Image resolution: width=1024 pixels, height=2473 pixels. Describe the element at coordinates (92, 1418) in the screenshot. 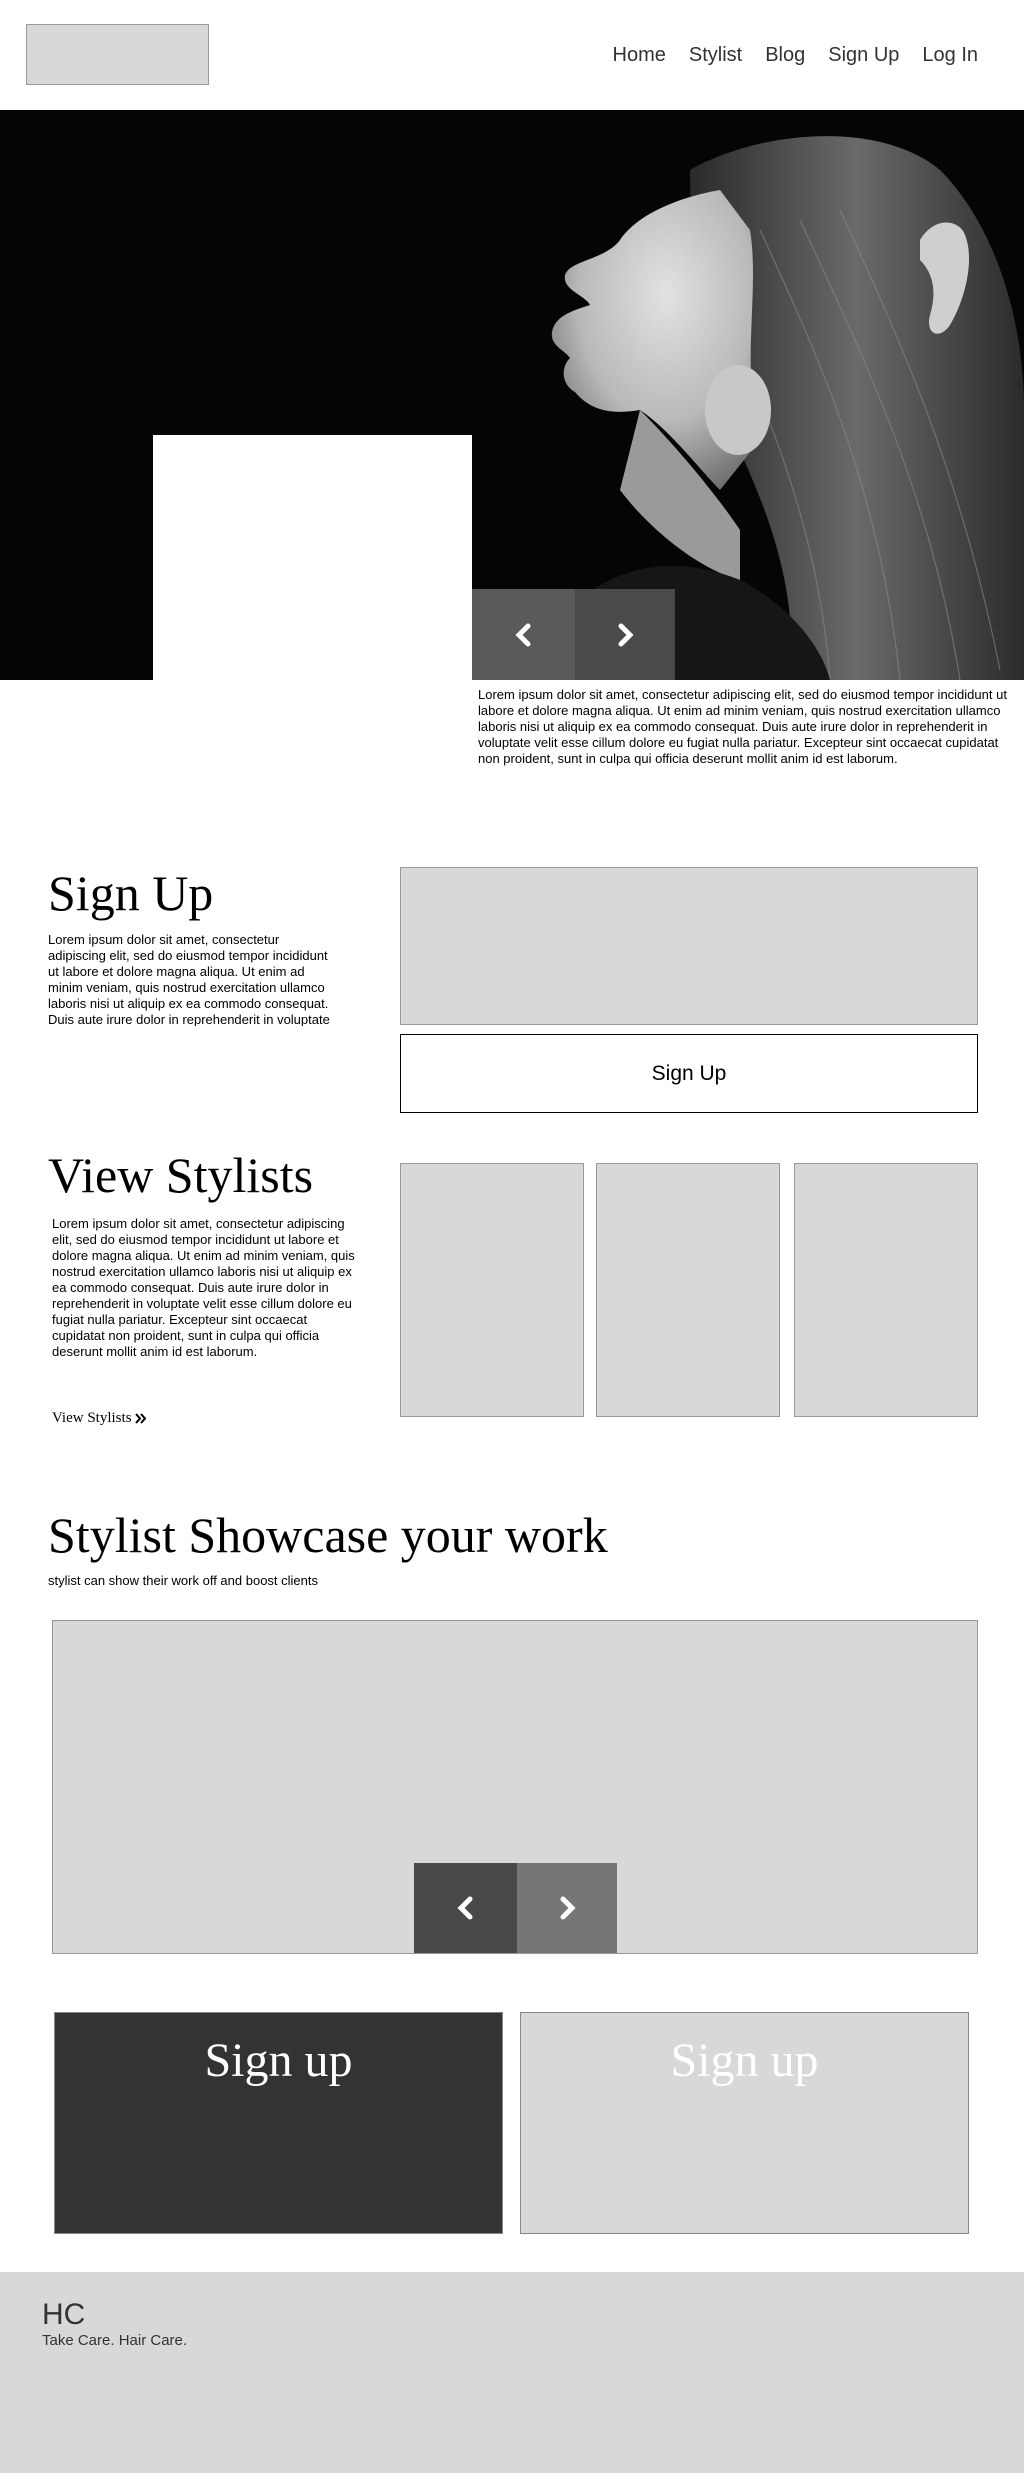

I see `view-stylists-label: View Stylists` at that location.